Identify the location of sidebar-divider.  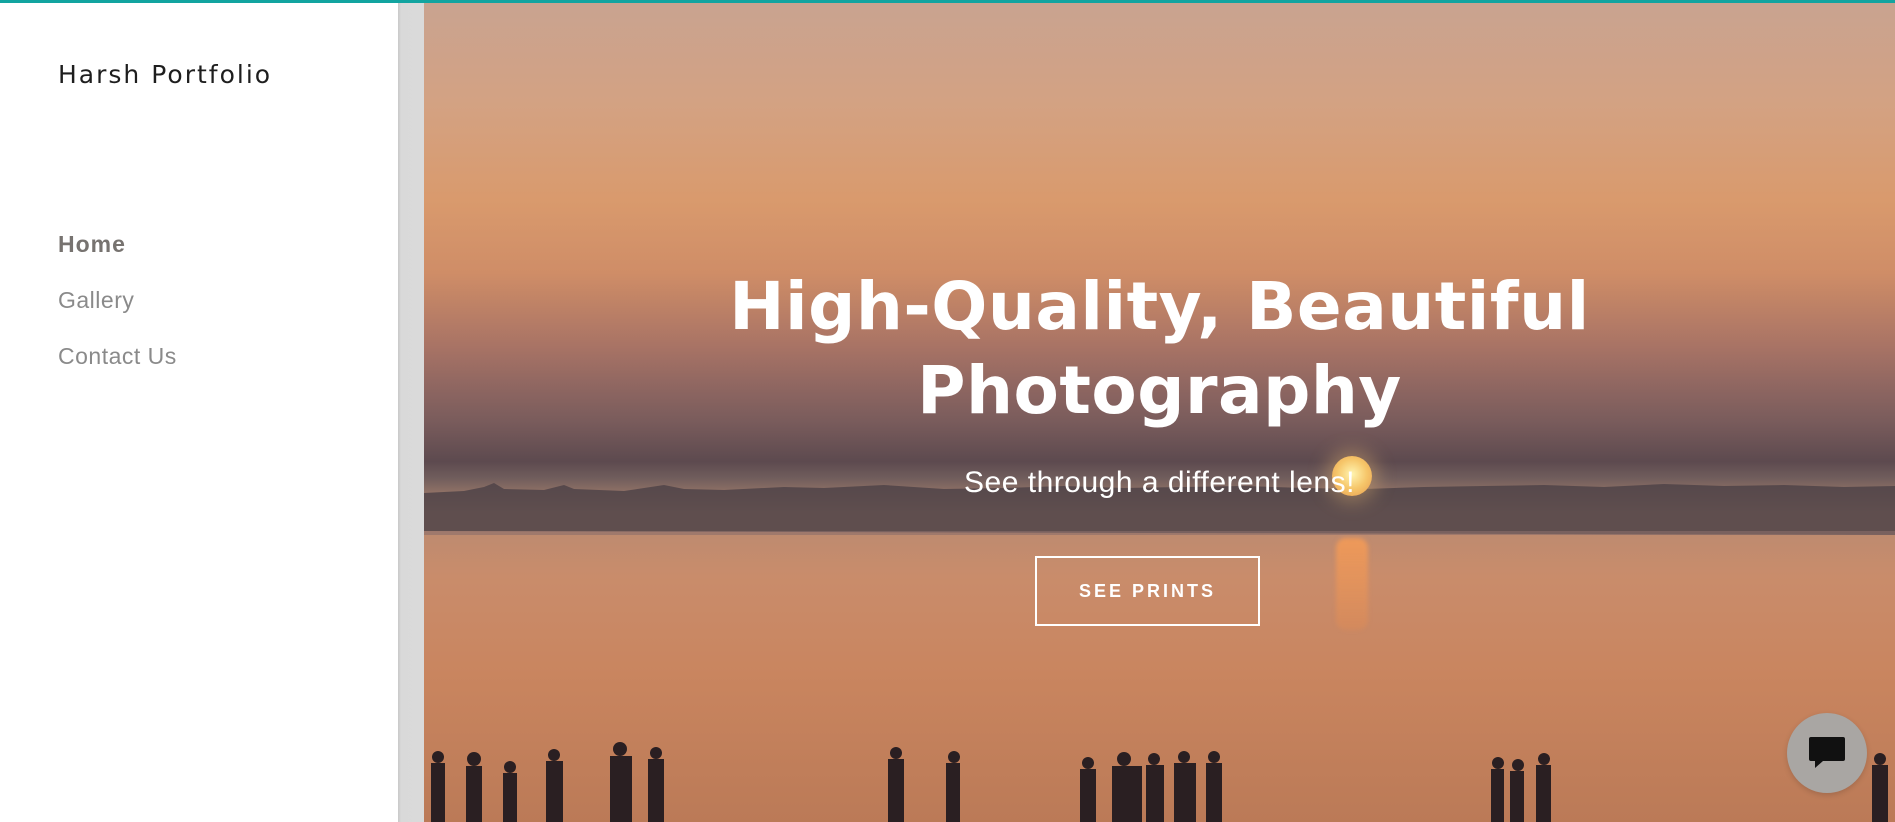
(411, 411).